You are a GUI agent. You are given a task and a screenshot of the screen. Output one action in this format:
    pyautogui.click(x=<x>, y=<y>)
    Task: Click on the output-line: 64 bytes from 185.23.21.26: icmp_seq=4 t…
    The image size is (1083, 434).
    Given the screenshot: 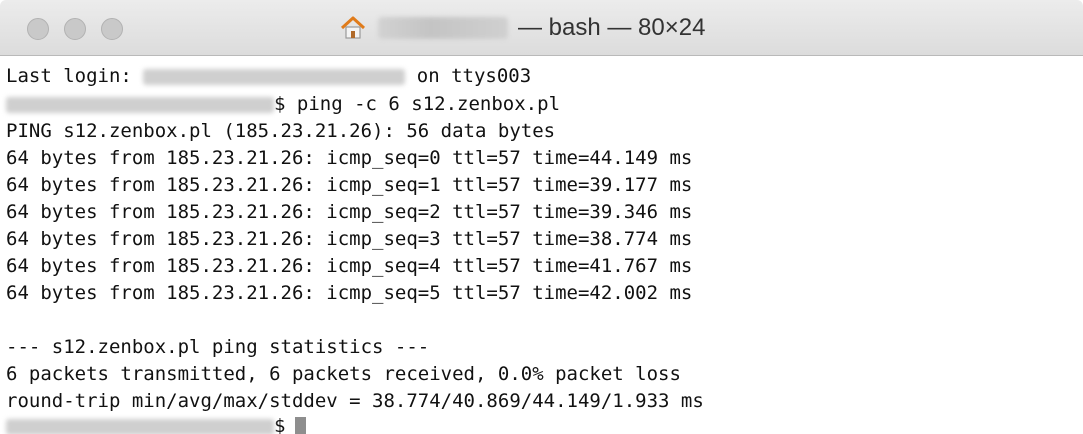 What is the action you would take?
    pyautogui.click(x=349, y=266)
    